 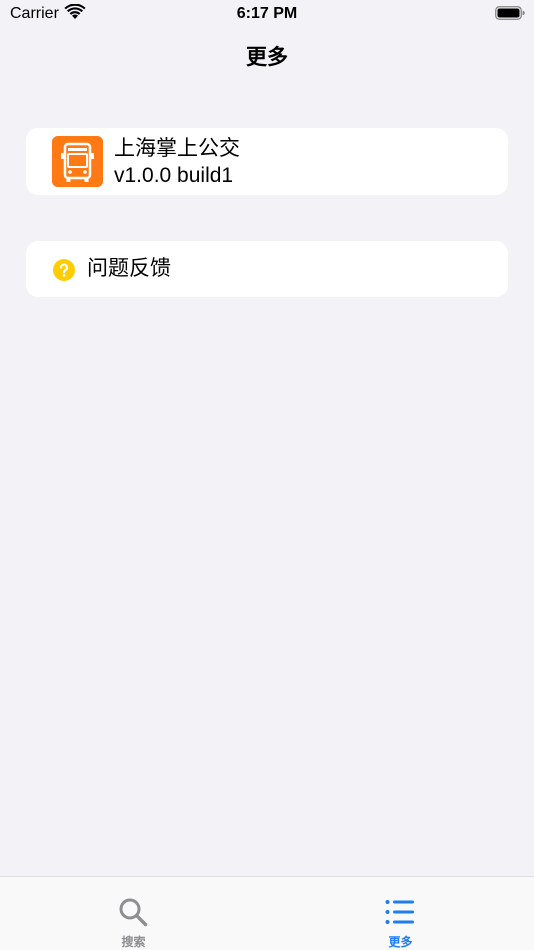 I want to click on tab-more: 更多, so click(x=400, y=913).